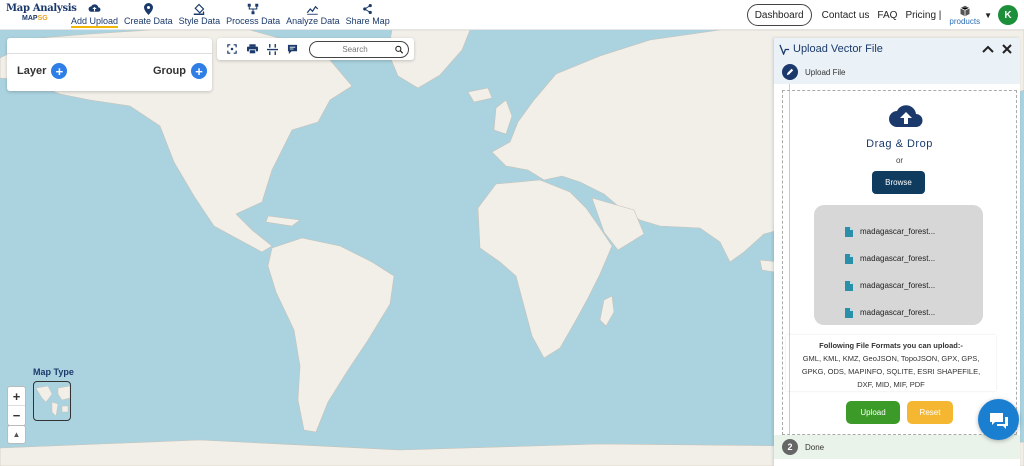 The width and height of the screenshot is (1024, 466). Describe the element at coordinates (109, 64) in the screenshot. I see `layer-panel: Layer + Group +` at that location.